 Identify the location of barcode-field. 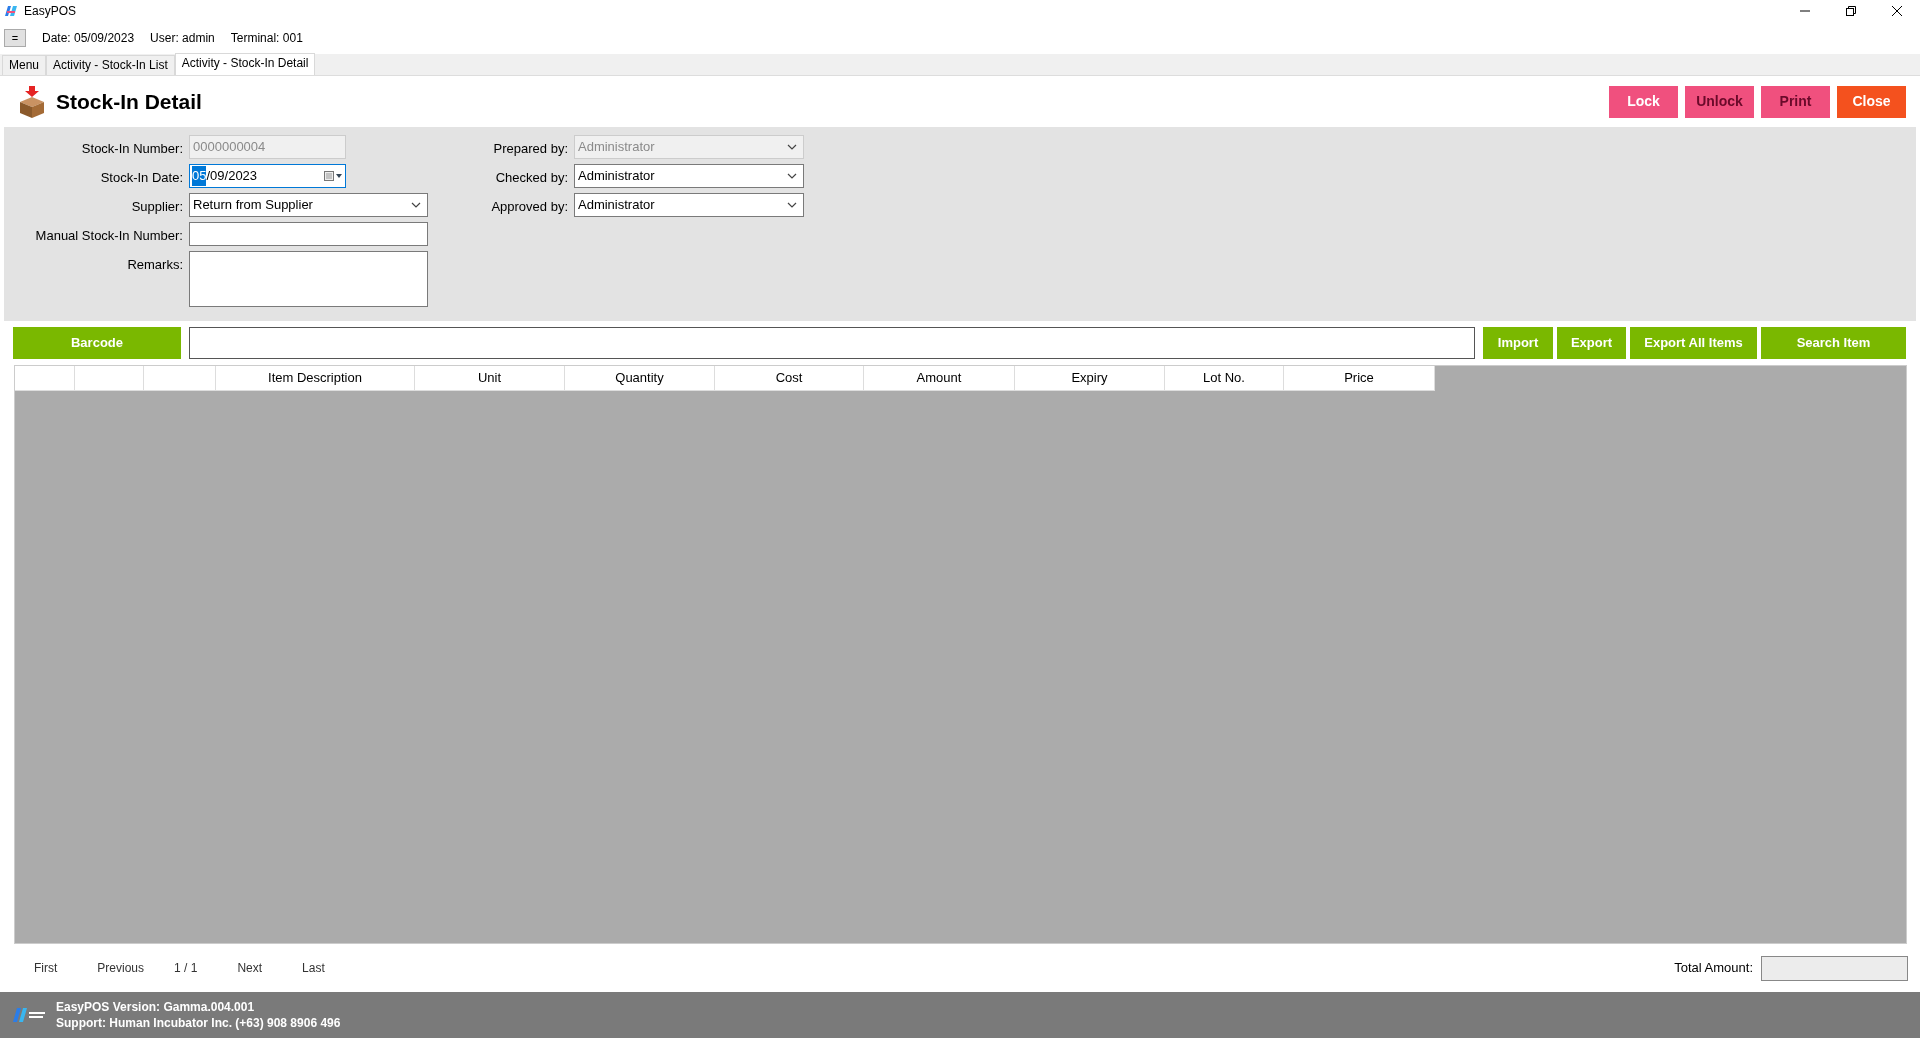
(832, 343).